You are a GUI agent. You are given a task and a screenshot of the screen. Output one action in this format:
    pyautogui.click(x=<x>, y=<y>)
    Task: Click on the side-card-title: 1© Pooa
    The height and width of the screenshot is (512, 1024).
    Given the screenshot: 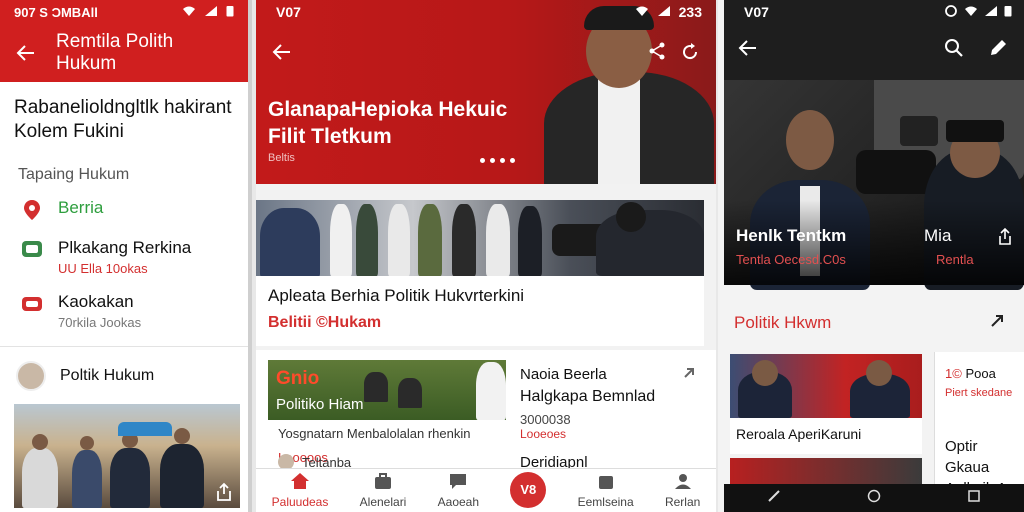 What is the action you would take?
    pyautogui.click(x=970, y=373)
    